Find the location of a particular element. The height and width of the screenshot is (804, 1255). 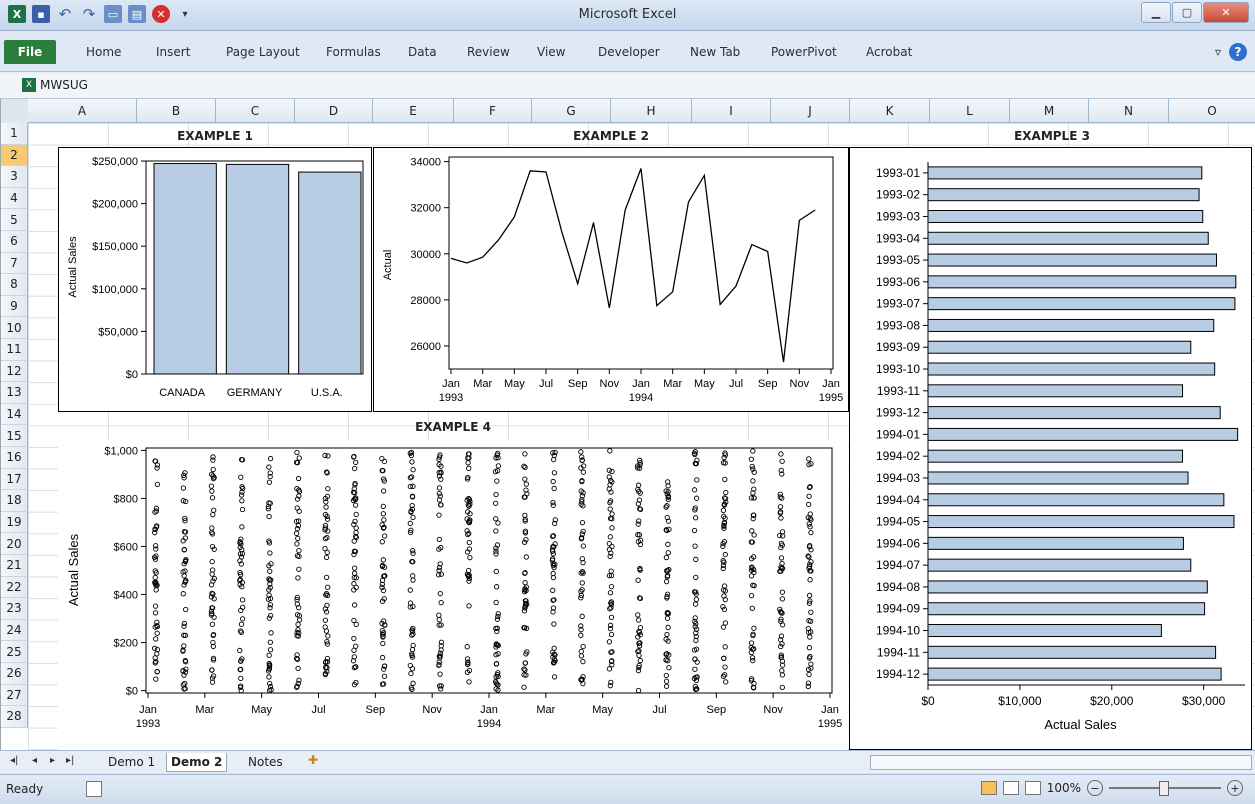

last-sheet-icon: ▸| is located at coordinates (70, 760).